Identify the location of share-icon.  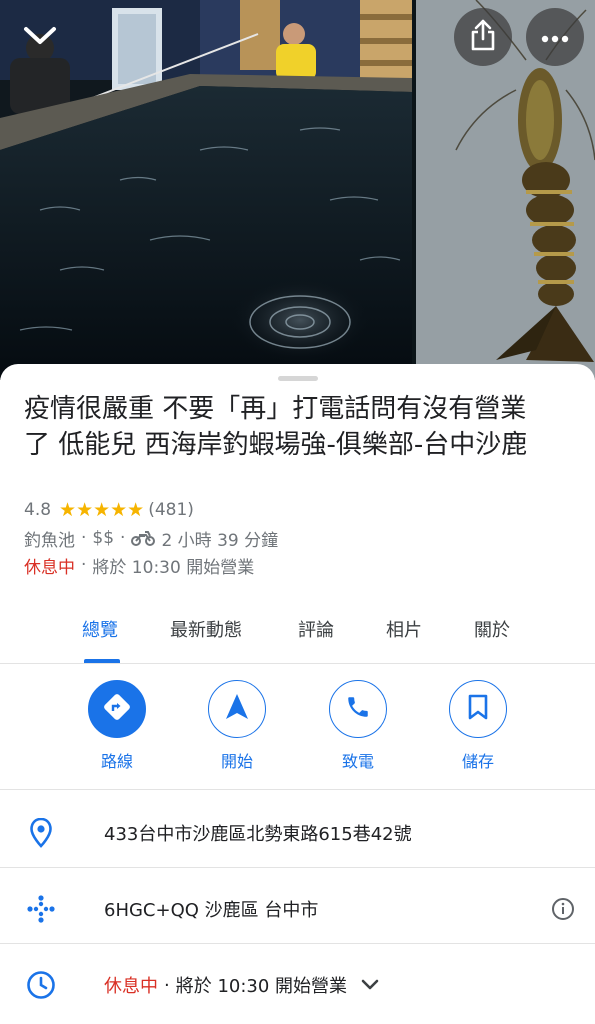
(483, 37).